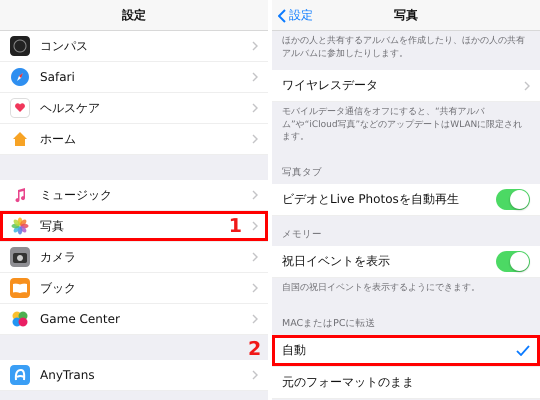  Describe the element at coordinates (58, 77) in the screenshot. I see `row-label: Safari` at that location.